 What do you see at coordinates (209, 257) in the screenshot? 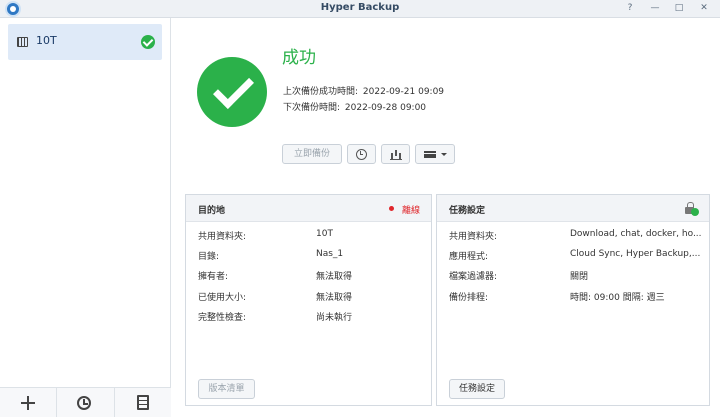
I see `row-label: 目錄:` at bounding box center [209, 257].